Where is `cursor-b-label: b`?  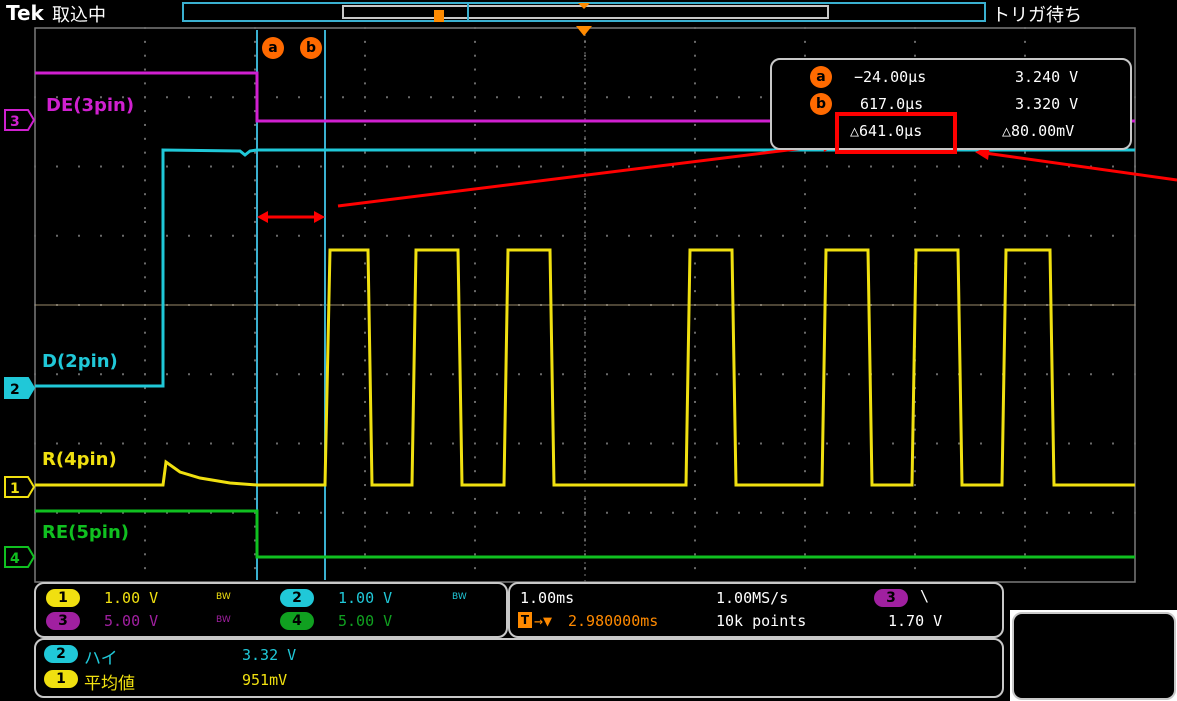
cursor-b-label: b is located at coordinates (311, 48).